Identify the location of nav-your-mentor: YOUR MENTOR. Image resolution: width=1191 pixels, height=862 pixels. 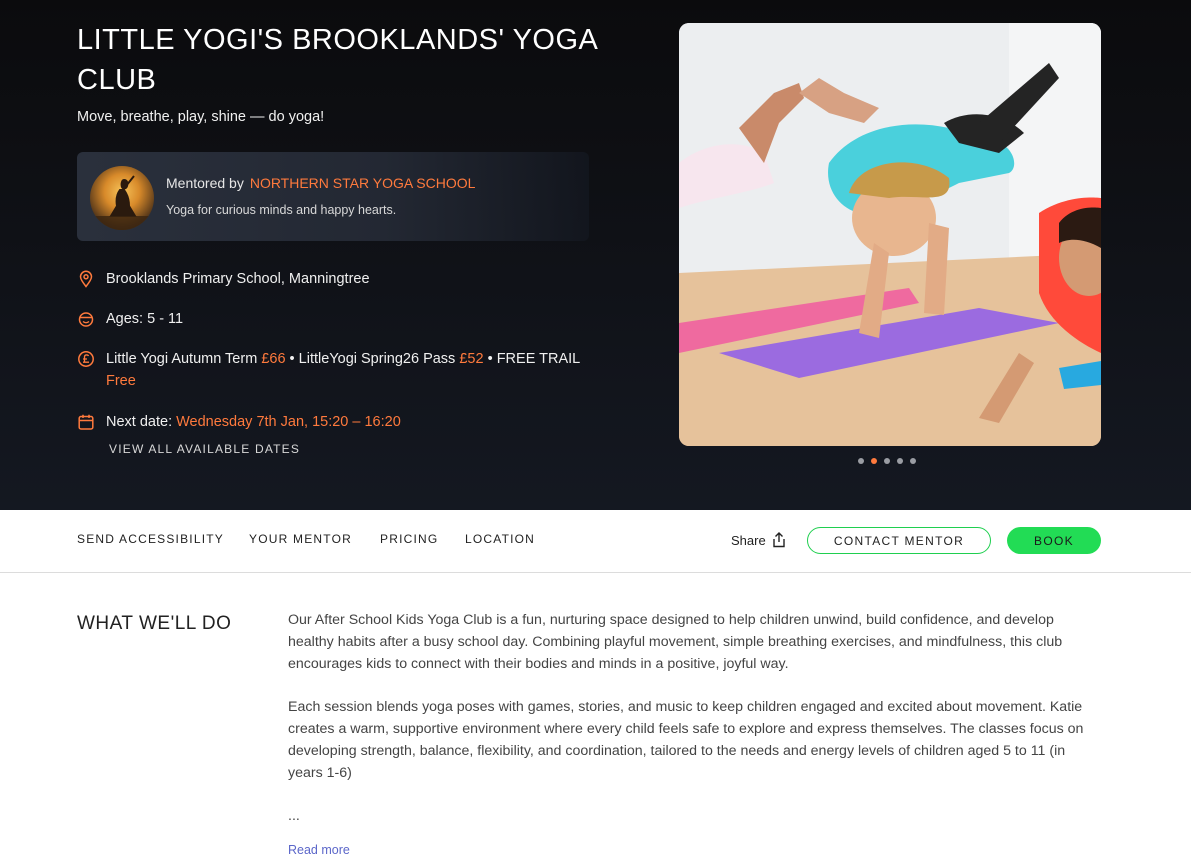
(300, 539).